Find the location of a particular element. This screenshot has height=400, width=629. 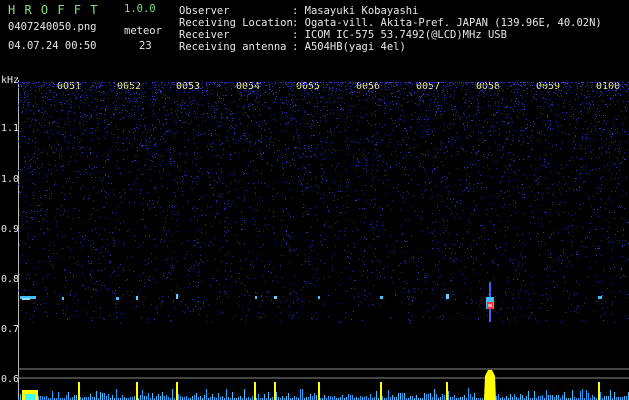

observer-label: Observer is located at coordinates (204, 11).